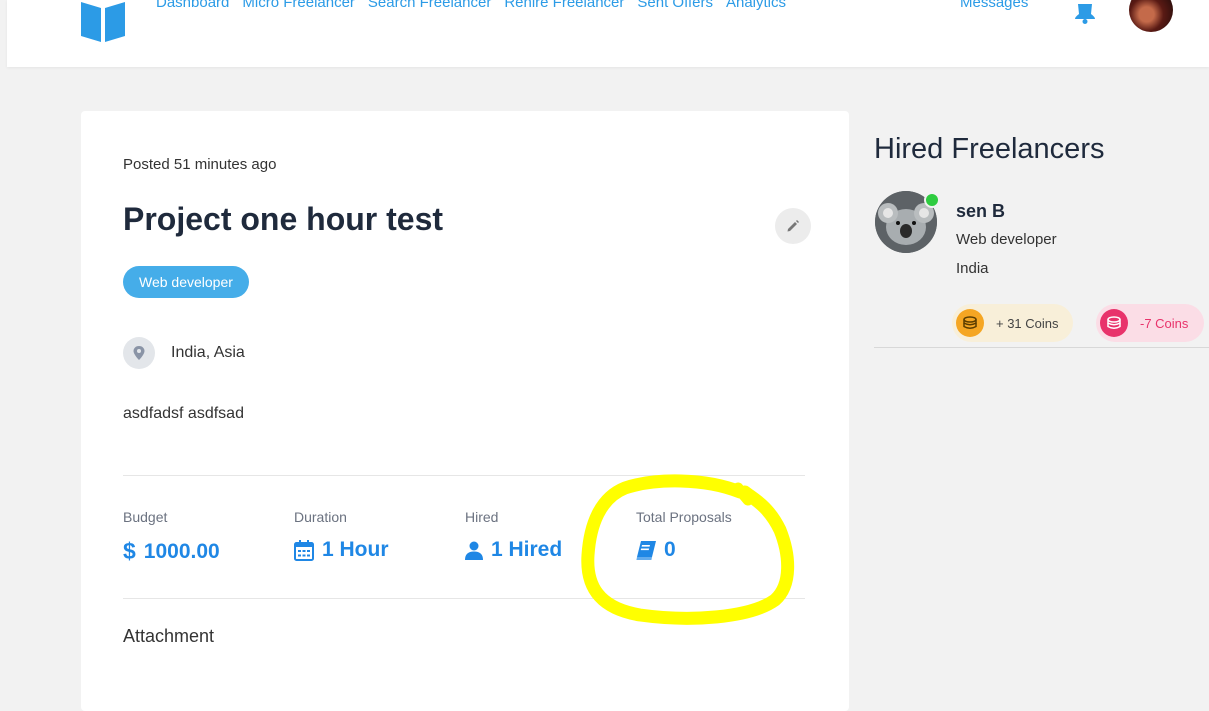 The height and width of the screenshot is (711, 1209). Describe the element at coordinates (513, 535) in the screenshot. I see `stat-hired: Hired 1 Hired` at that location.